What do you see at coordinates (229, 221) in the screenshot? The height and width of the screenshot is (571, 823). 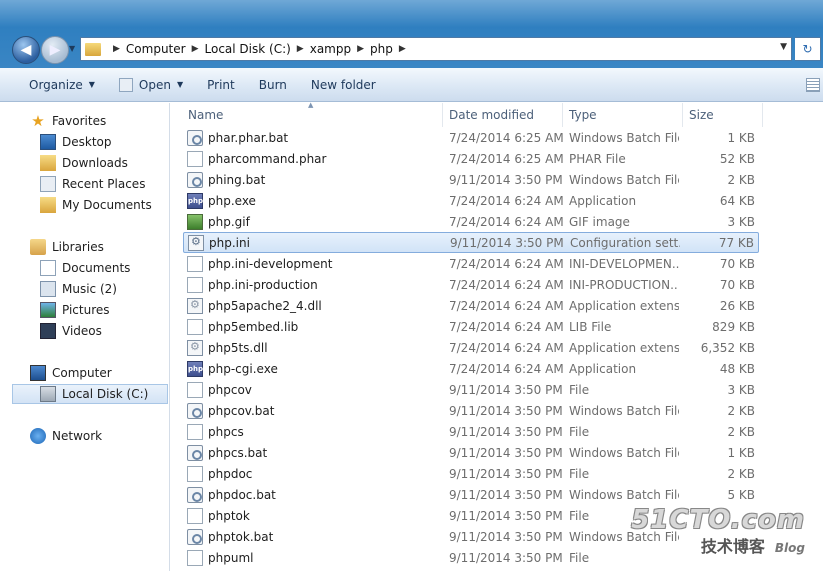 I see `file-name: php.gif` at bounding box center [229, 221].